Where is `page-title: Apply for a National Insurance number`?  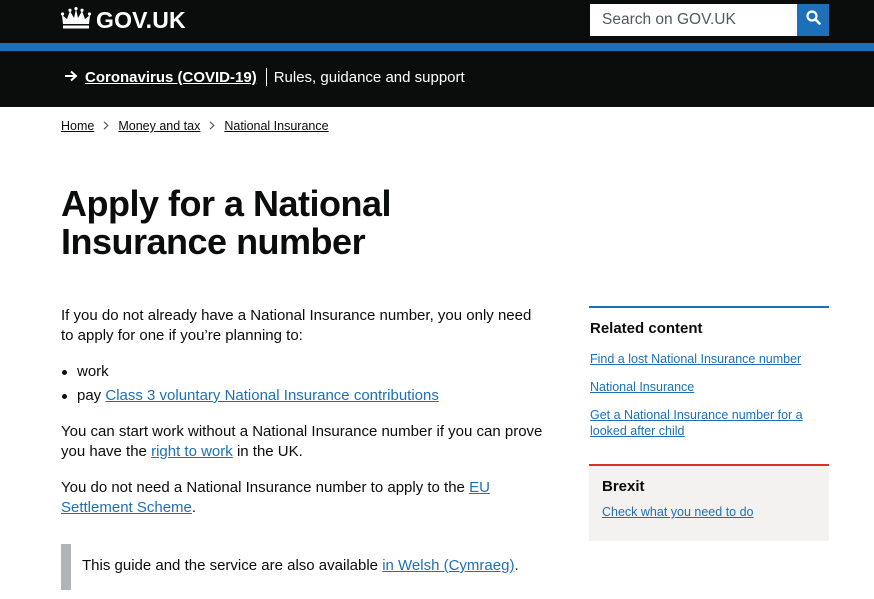
page-title: Apply for a National Insurance number is located at coordinates (226, 222).